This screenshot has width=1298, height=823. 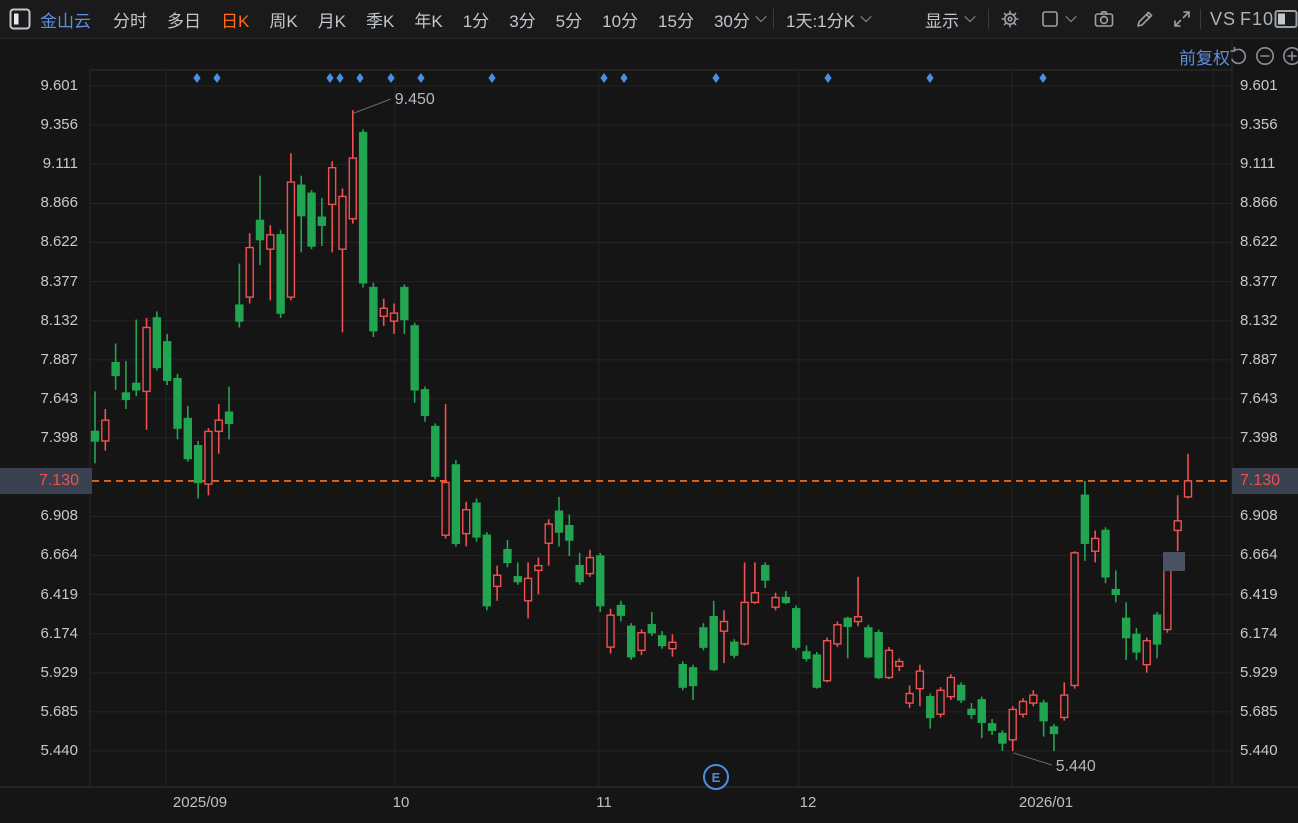 What do you see at coordinates (1058, 19) in the screenshot?
I see `chart-style-menu` at bounding box center [1058, 19].